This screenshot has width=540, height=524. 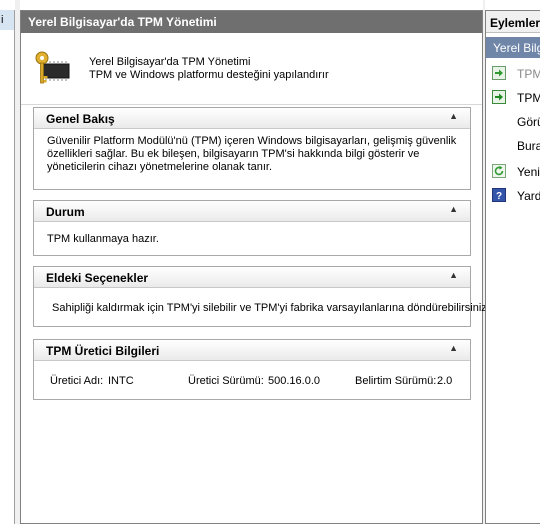 I want to click on specification-version-value: 2.0, so click(x=445, y=381).